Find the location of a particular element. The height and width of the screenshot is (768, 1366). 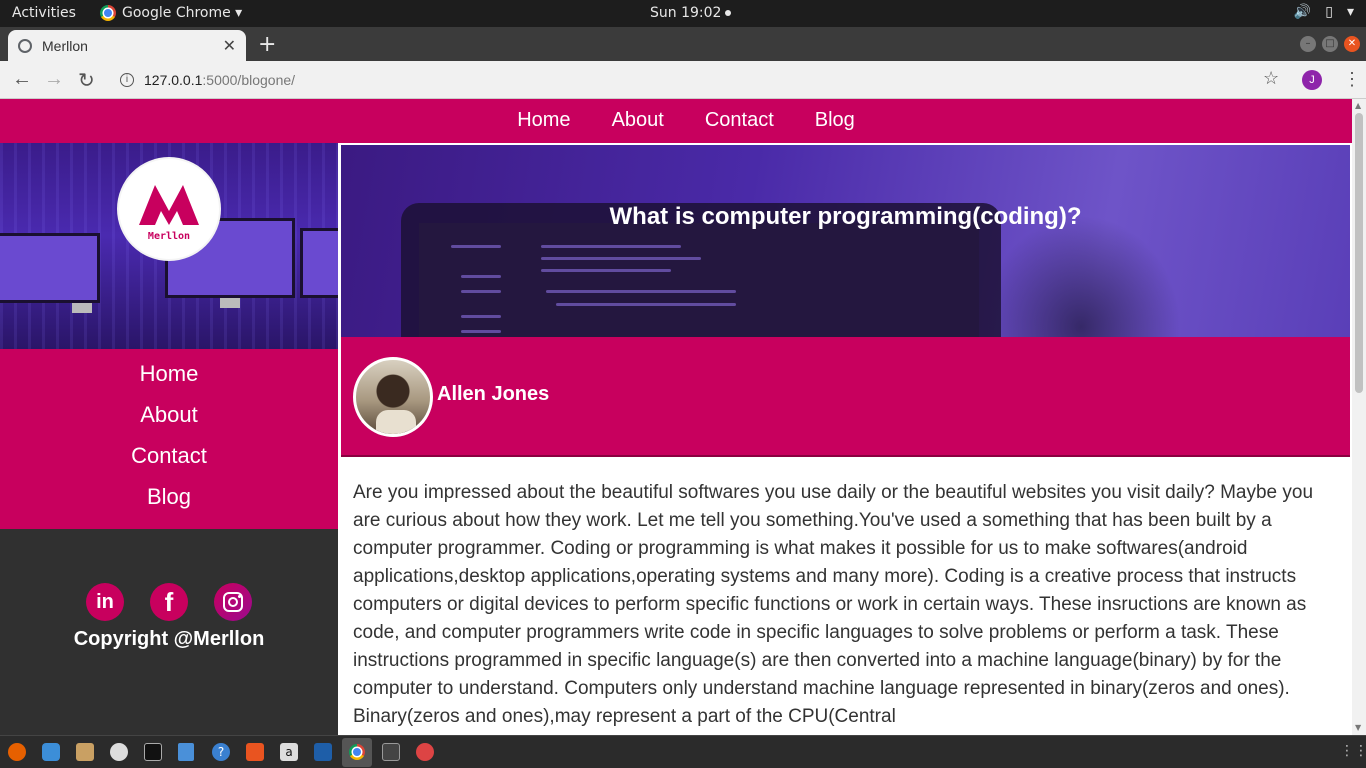

scrollbar-thumb is located at coordinates (1359, 253).